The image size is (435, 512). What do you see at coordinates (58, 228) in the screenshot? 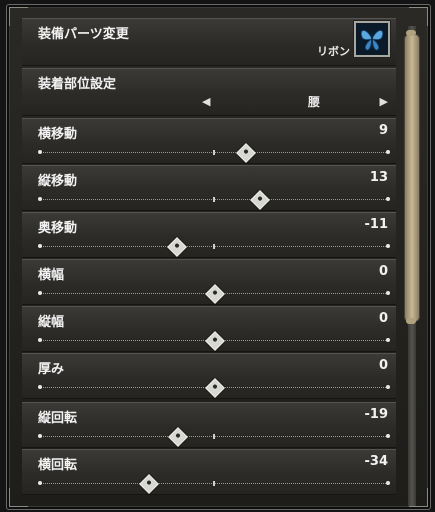
I see `slider-label: 奥移動` at bounding box center [58, 228].